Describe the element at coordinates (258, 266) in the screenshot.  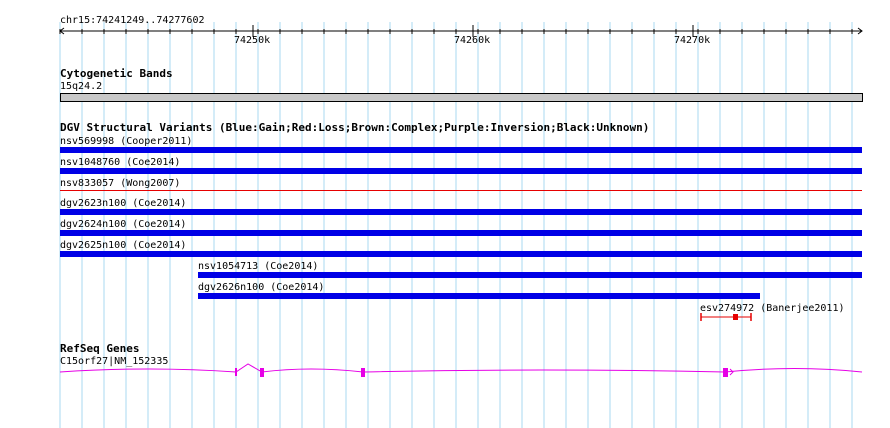
I see `variant-label: nsv1054713 (Coe2014)` at that location.